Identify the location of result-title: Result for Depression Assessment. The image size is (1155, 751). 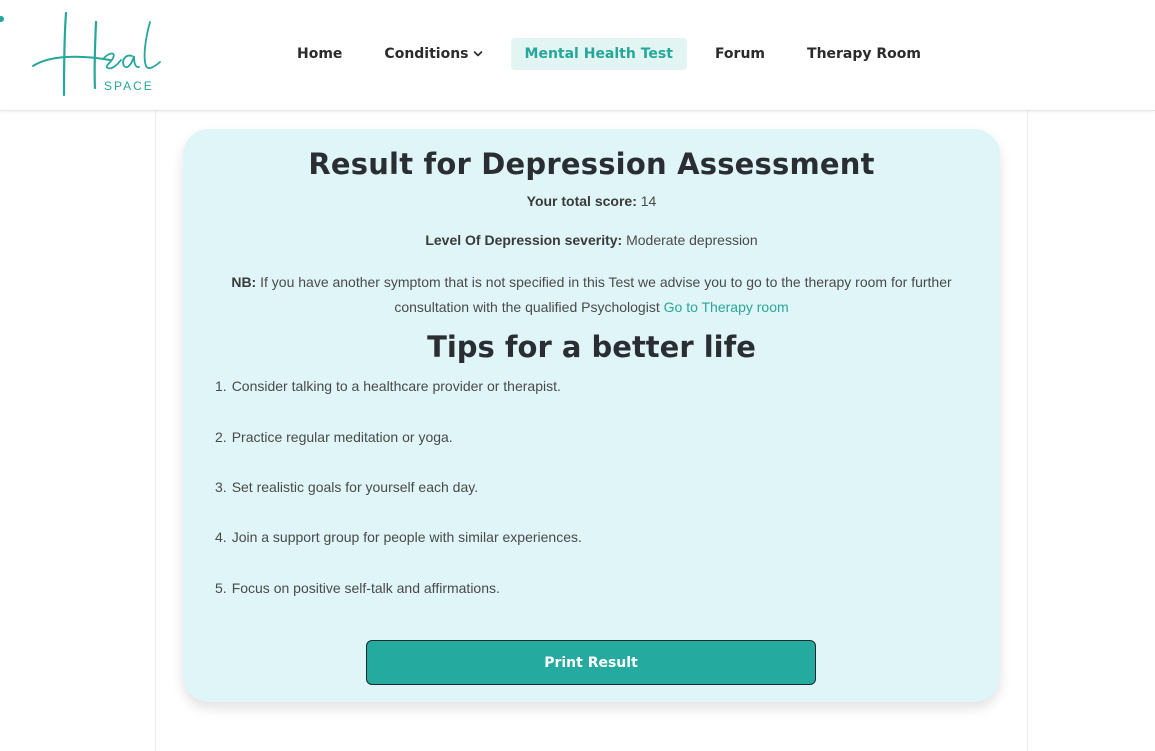
(591, 164).